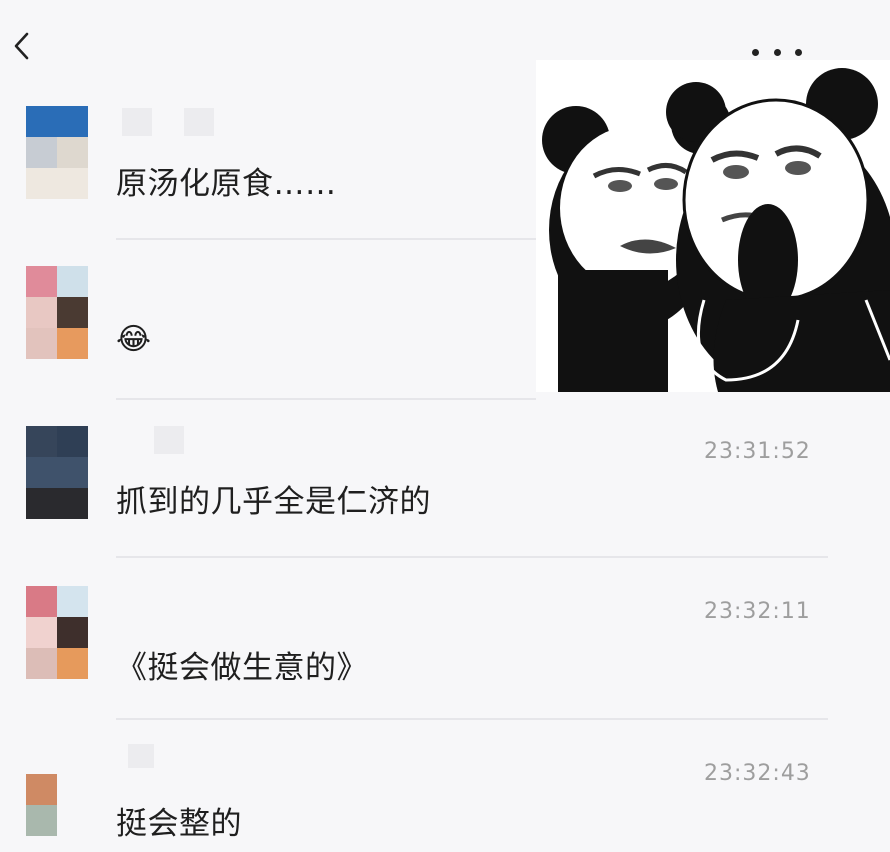 Image resolution: width=890 pixels, height=852 pixels. What do you see at coordinates (757, 451) in the screenshot?
I see `message-timestamp: 23:31:52` at bounding box center [757, 451].